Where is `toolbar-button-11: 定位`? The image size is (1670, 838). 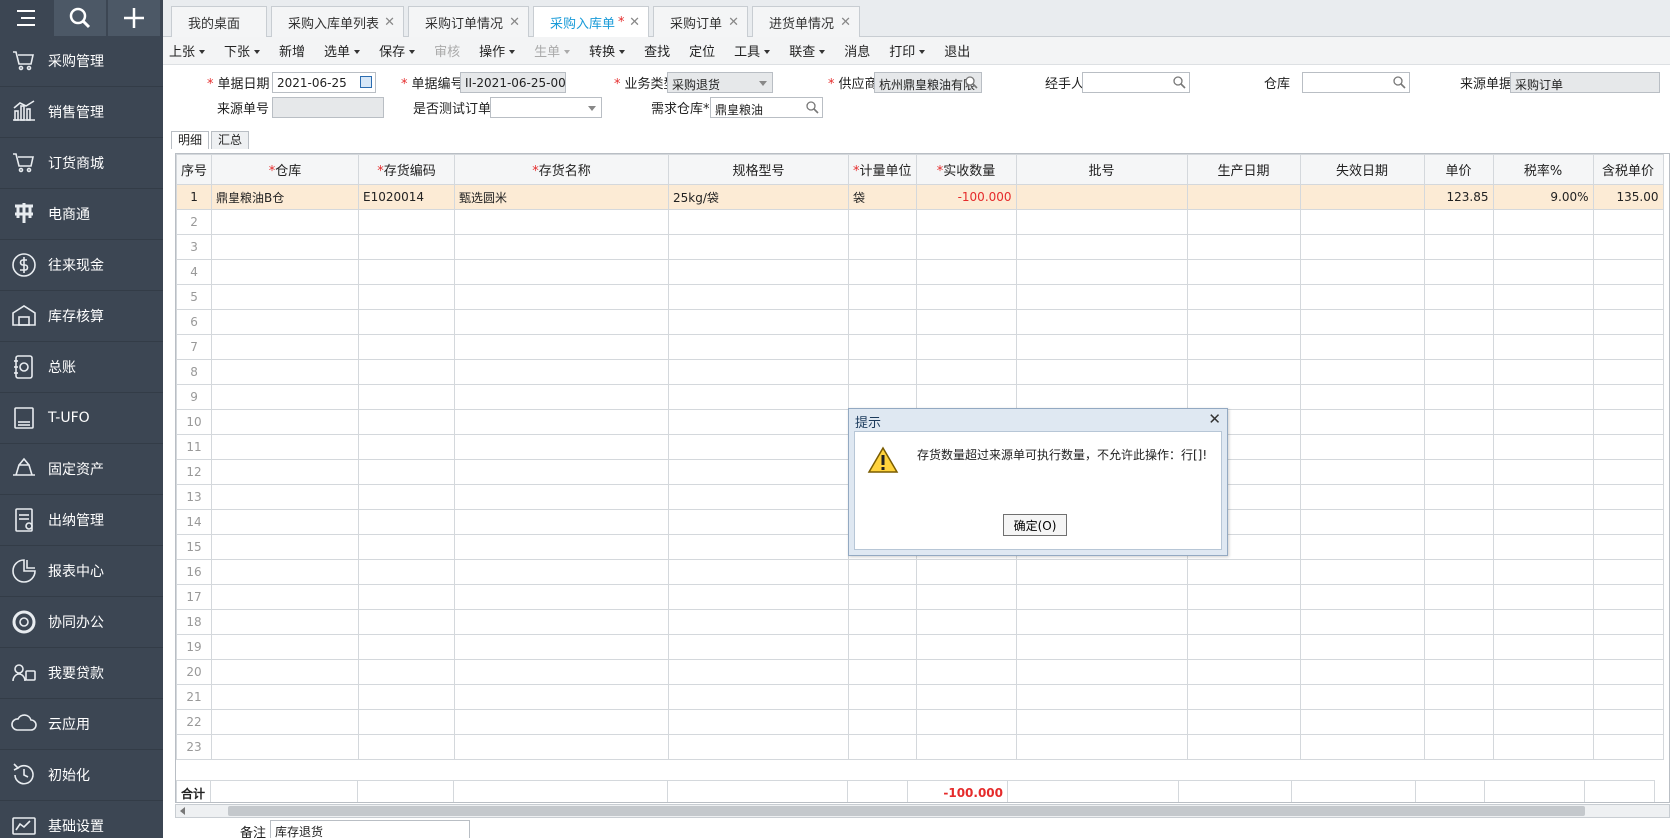
toolbar-button-11: 定位 is located at coordinates (702, 50).